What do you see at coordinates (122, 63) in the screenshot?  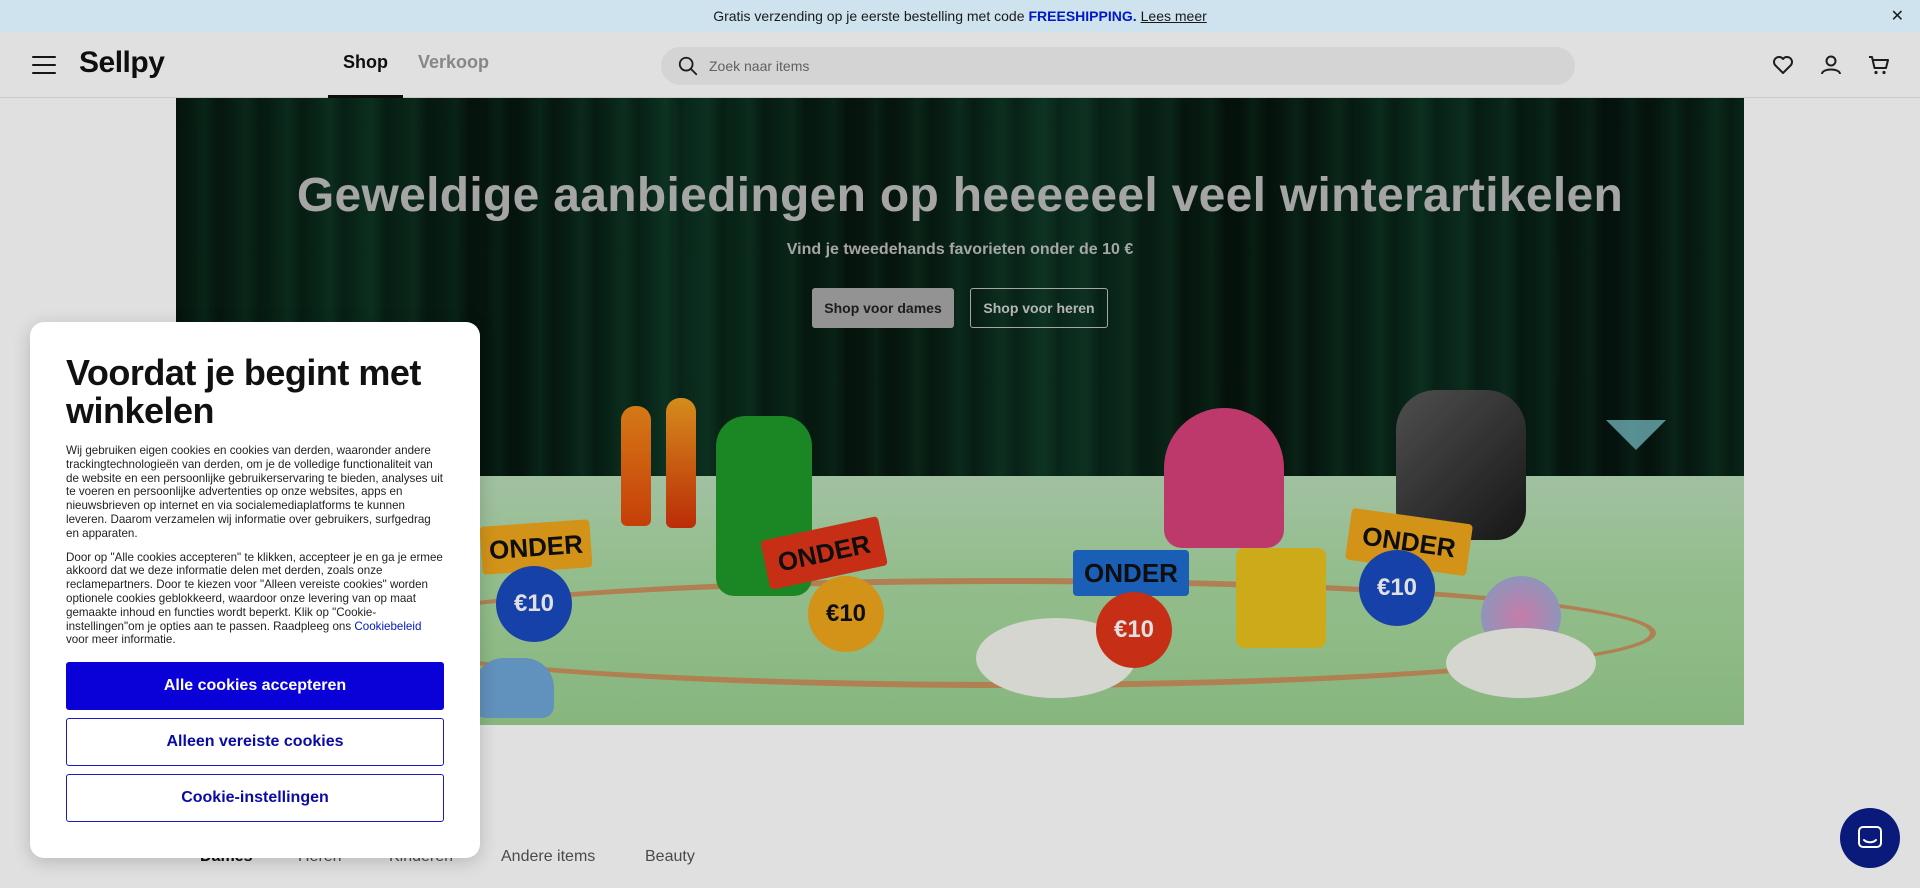 I see `logo: Sellpy` at bounding box center [122, 63].